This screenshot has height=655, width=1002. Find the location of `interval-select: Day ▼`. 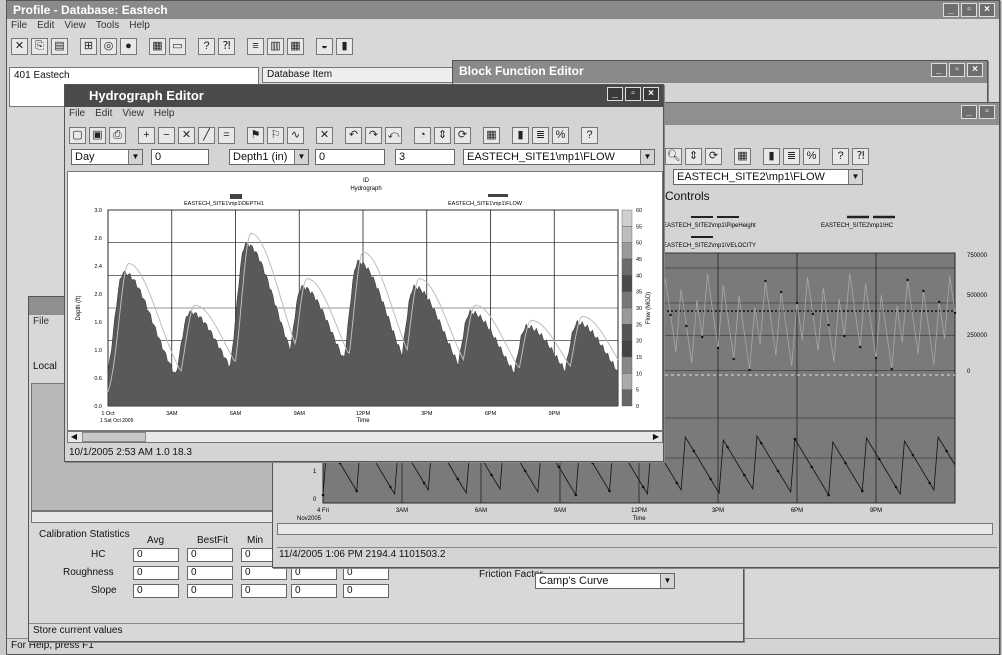

interval-select: Day ▼ is located at coordinates (107, 157).